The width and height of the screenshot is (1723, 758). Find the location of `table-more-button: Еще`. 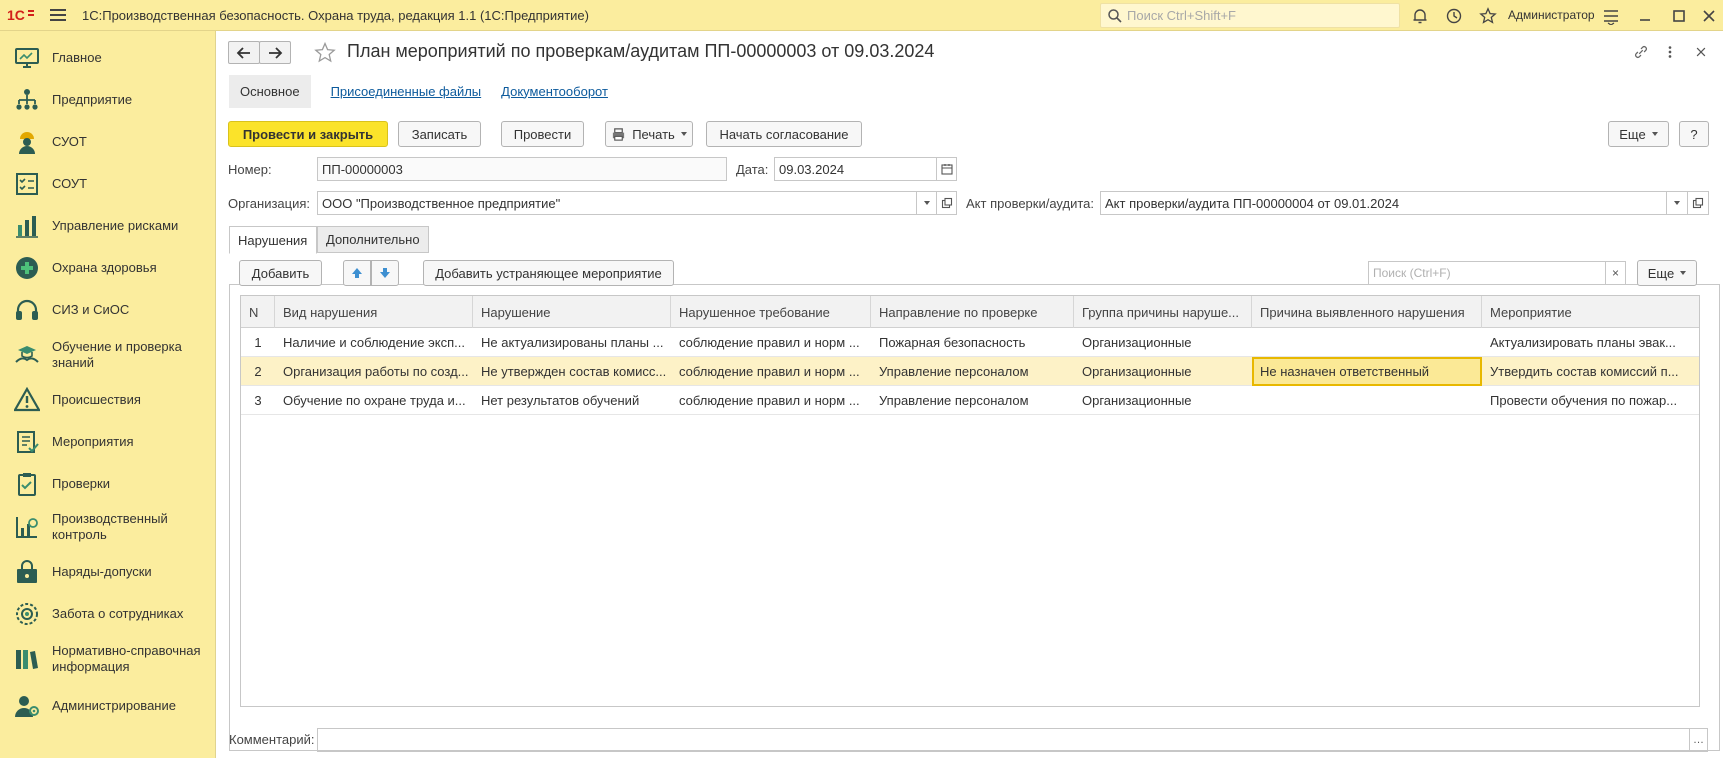

table-more-button: Еще is located at coordinates (1667, 273).